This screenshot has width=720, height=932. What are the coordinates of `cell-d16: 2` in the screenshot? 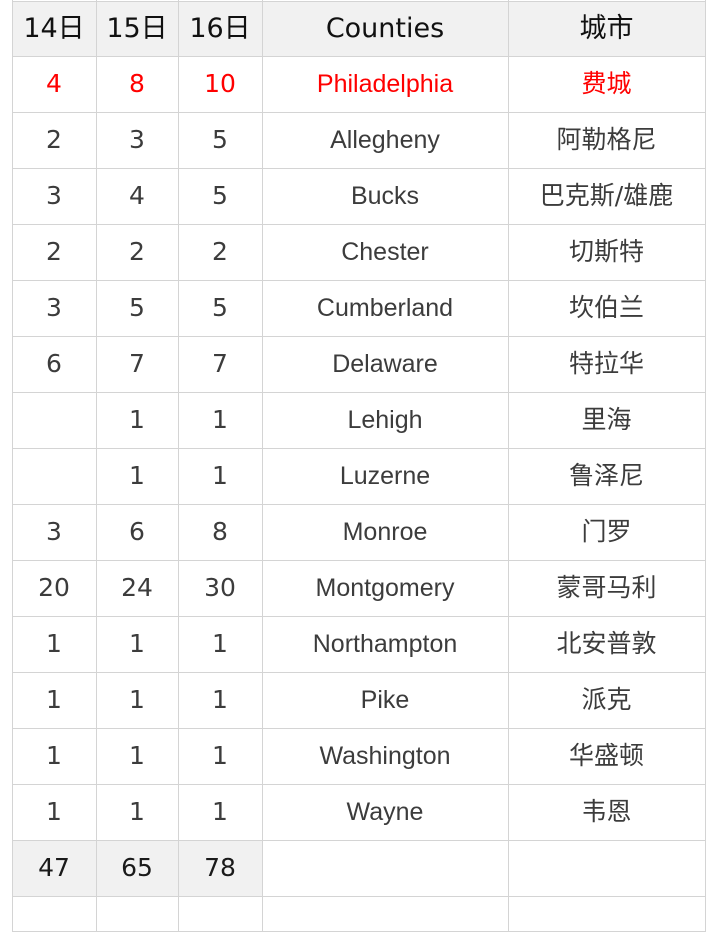 It's located at (220, 252).